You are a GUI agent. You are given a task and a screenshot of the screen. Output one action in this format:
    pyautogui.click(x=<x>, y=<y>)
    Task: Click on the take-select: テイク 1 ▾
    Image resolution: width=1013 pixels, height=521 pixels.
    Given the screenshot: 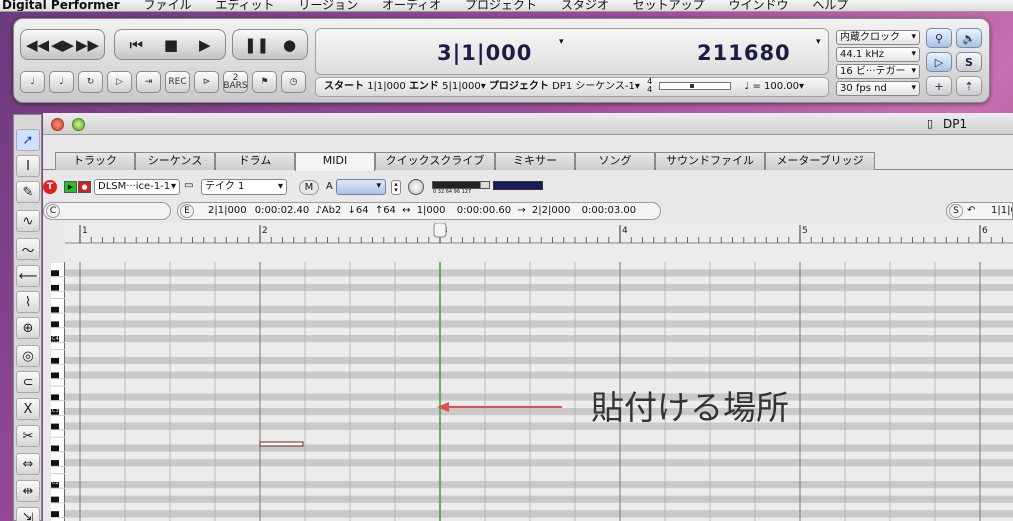 What is the action you would take?
    pyautogui.click(x=244, y=187)
    